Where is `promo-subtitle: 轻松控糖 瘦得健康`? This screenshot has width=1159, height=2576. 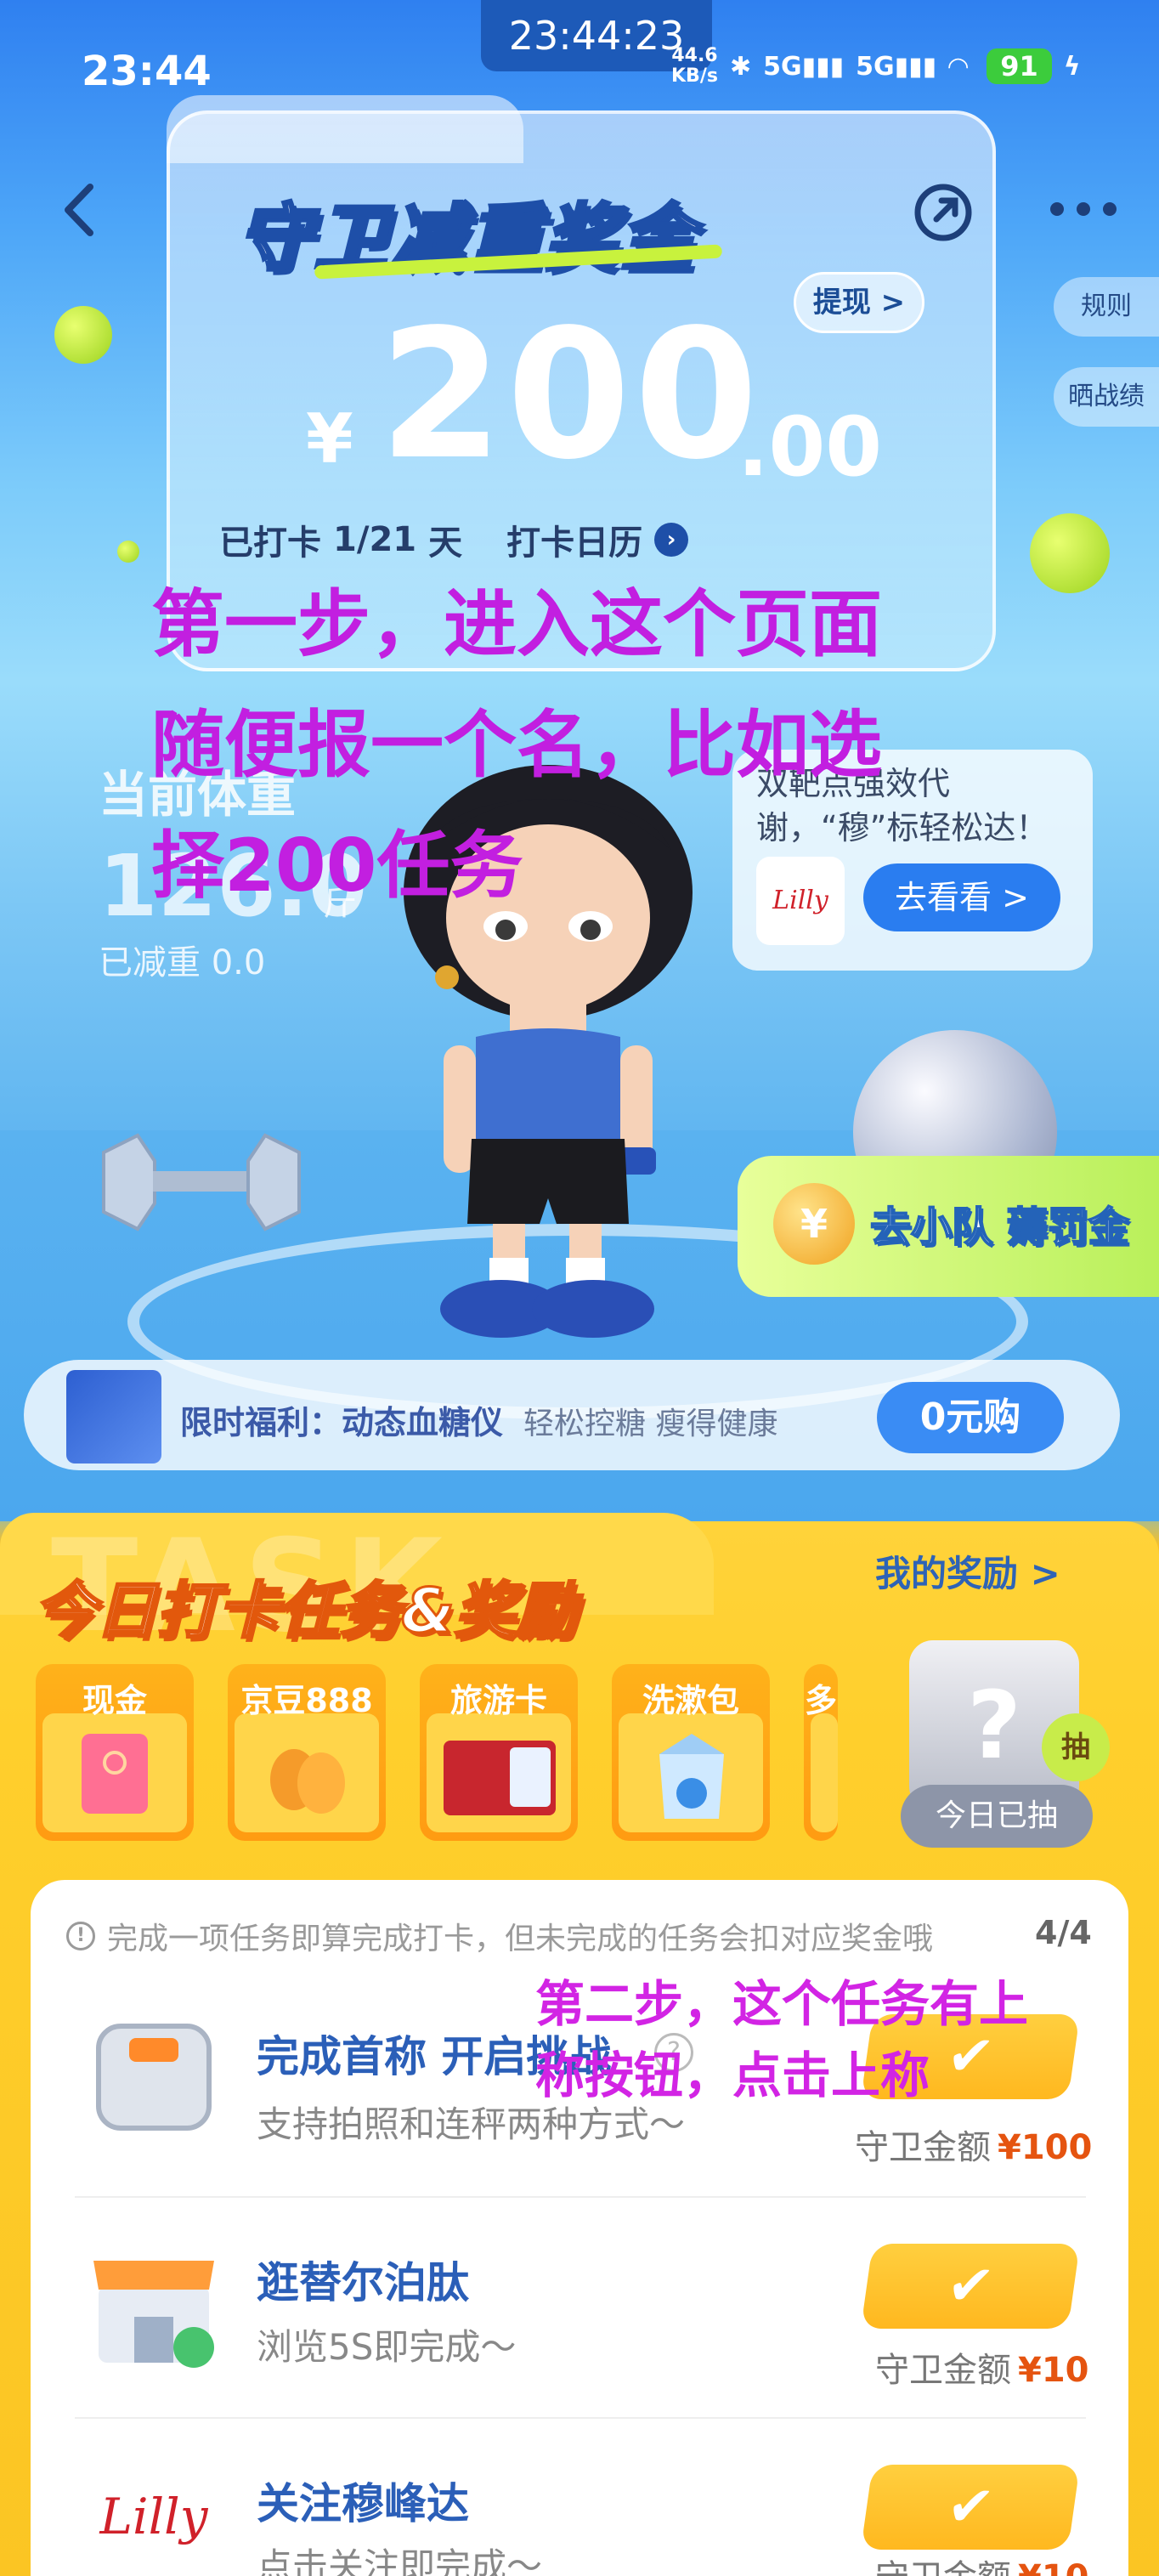
promo-subtitle: 轻松控糖 瘦得健康 is located at coordinates (651, 1424).